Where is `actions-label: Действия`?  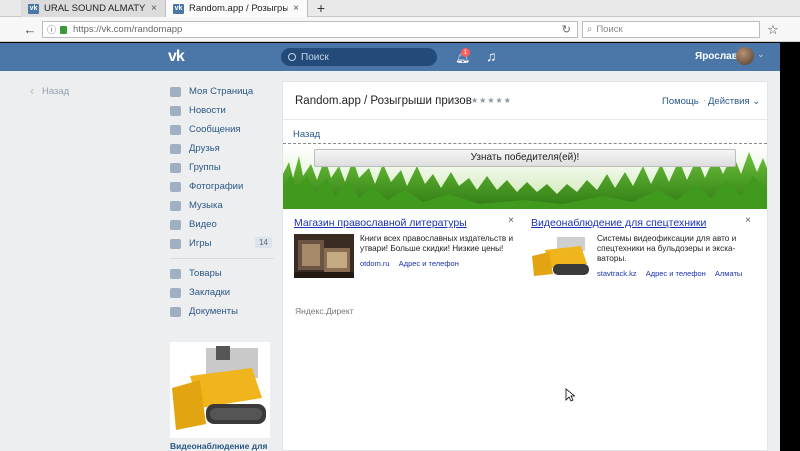 actions-label: Действия is located at coordinates (729, 101).